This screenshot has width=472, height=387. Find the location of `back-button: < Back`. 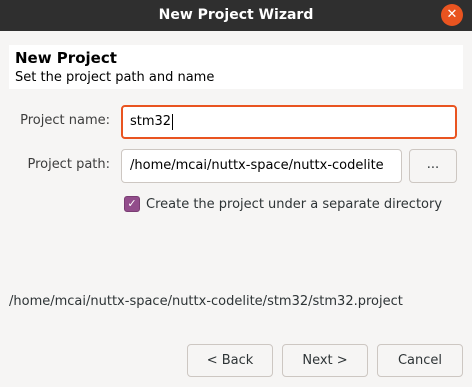

back-button: < Back is located at coordinates (230, 360).